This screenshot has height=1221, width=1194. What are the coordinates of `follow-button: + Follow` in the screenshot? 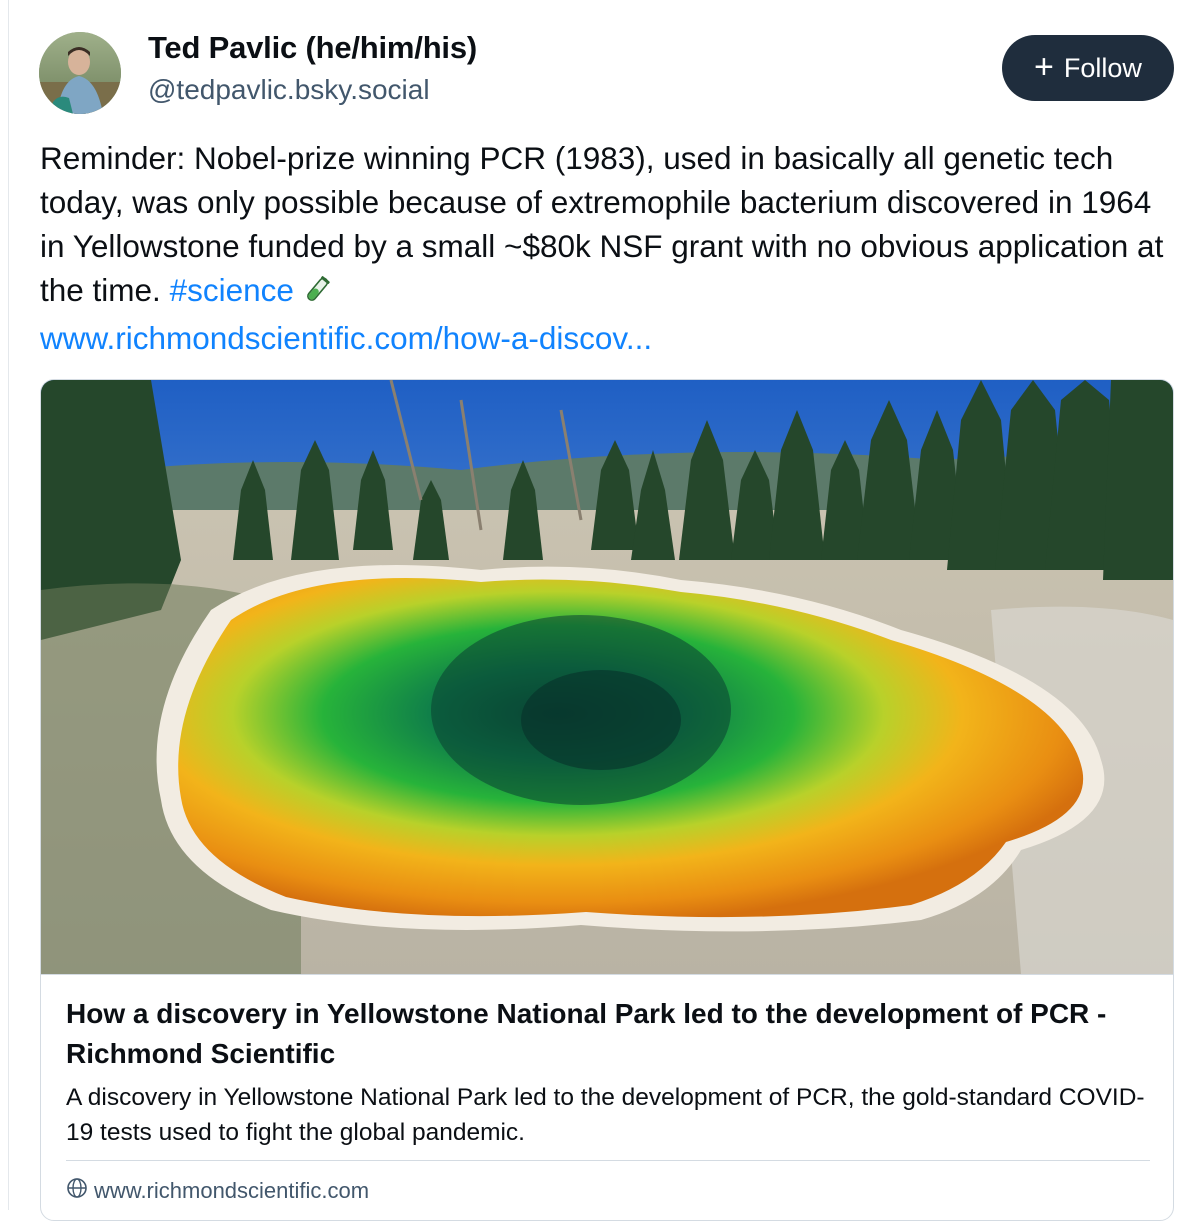 It's located at (1088, 68).